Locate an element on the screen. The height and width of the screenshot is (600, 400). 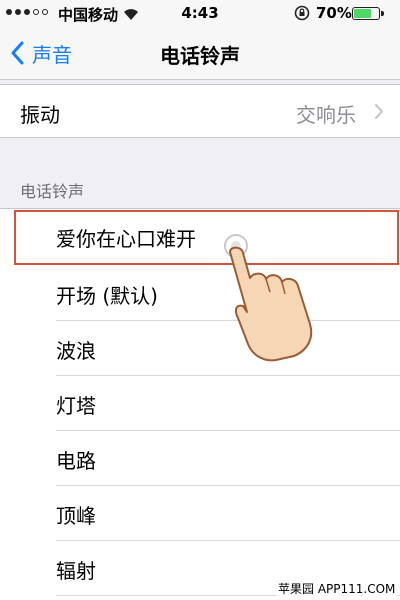
ringtone-item: 顶峰 is located at coordinates (200, 513).